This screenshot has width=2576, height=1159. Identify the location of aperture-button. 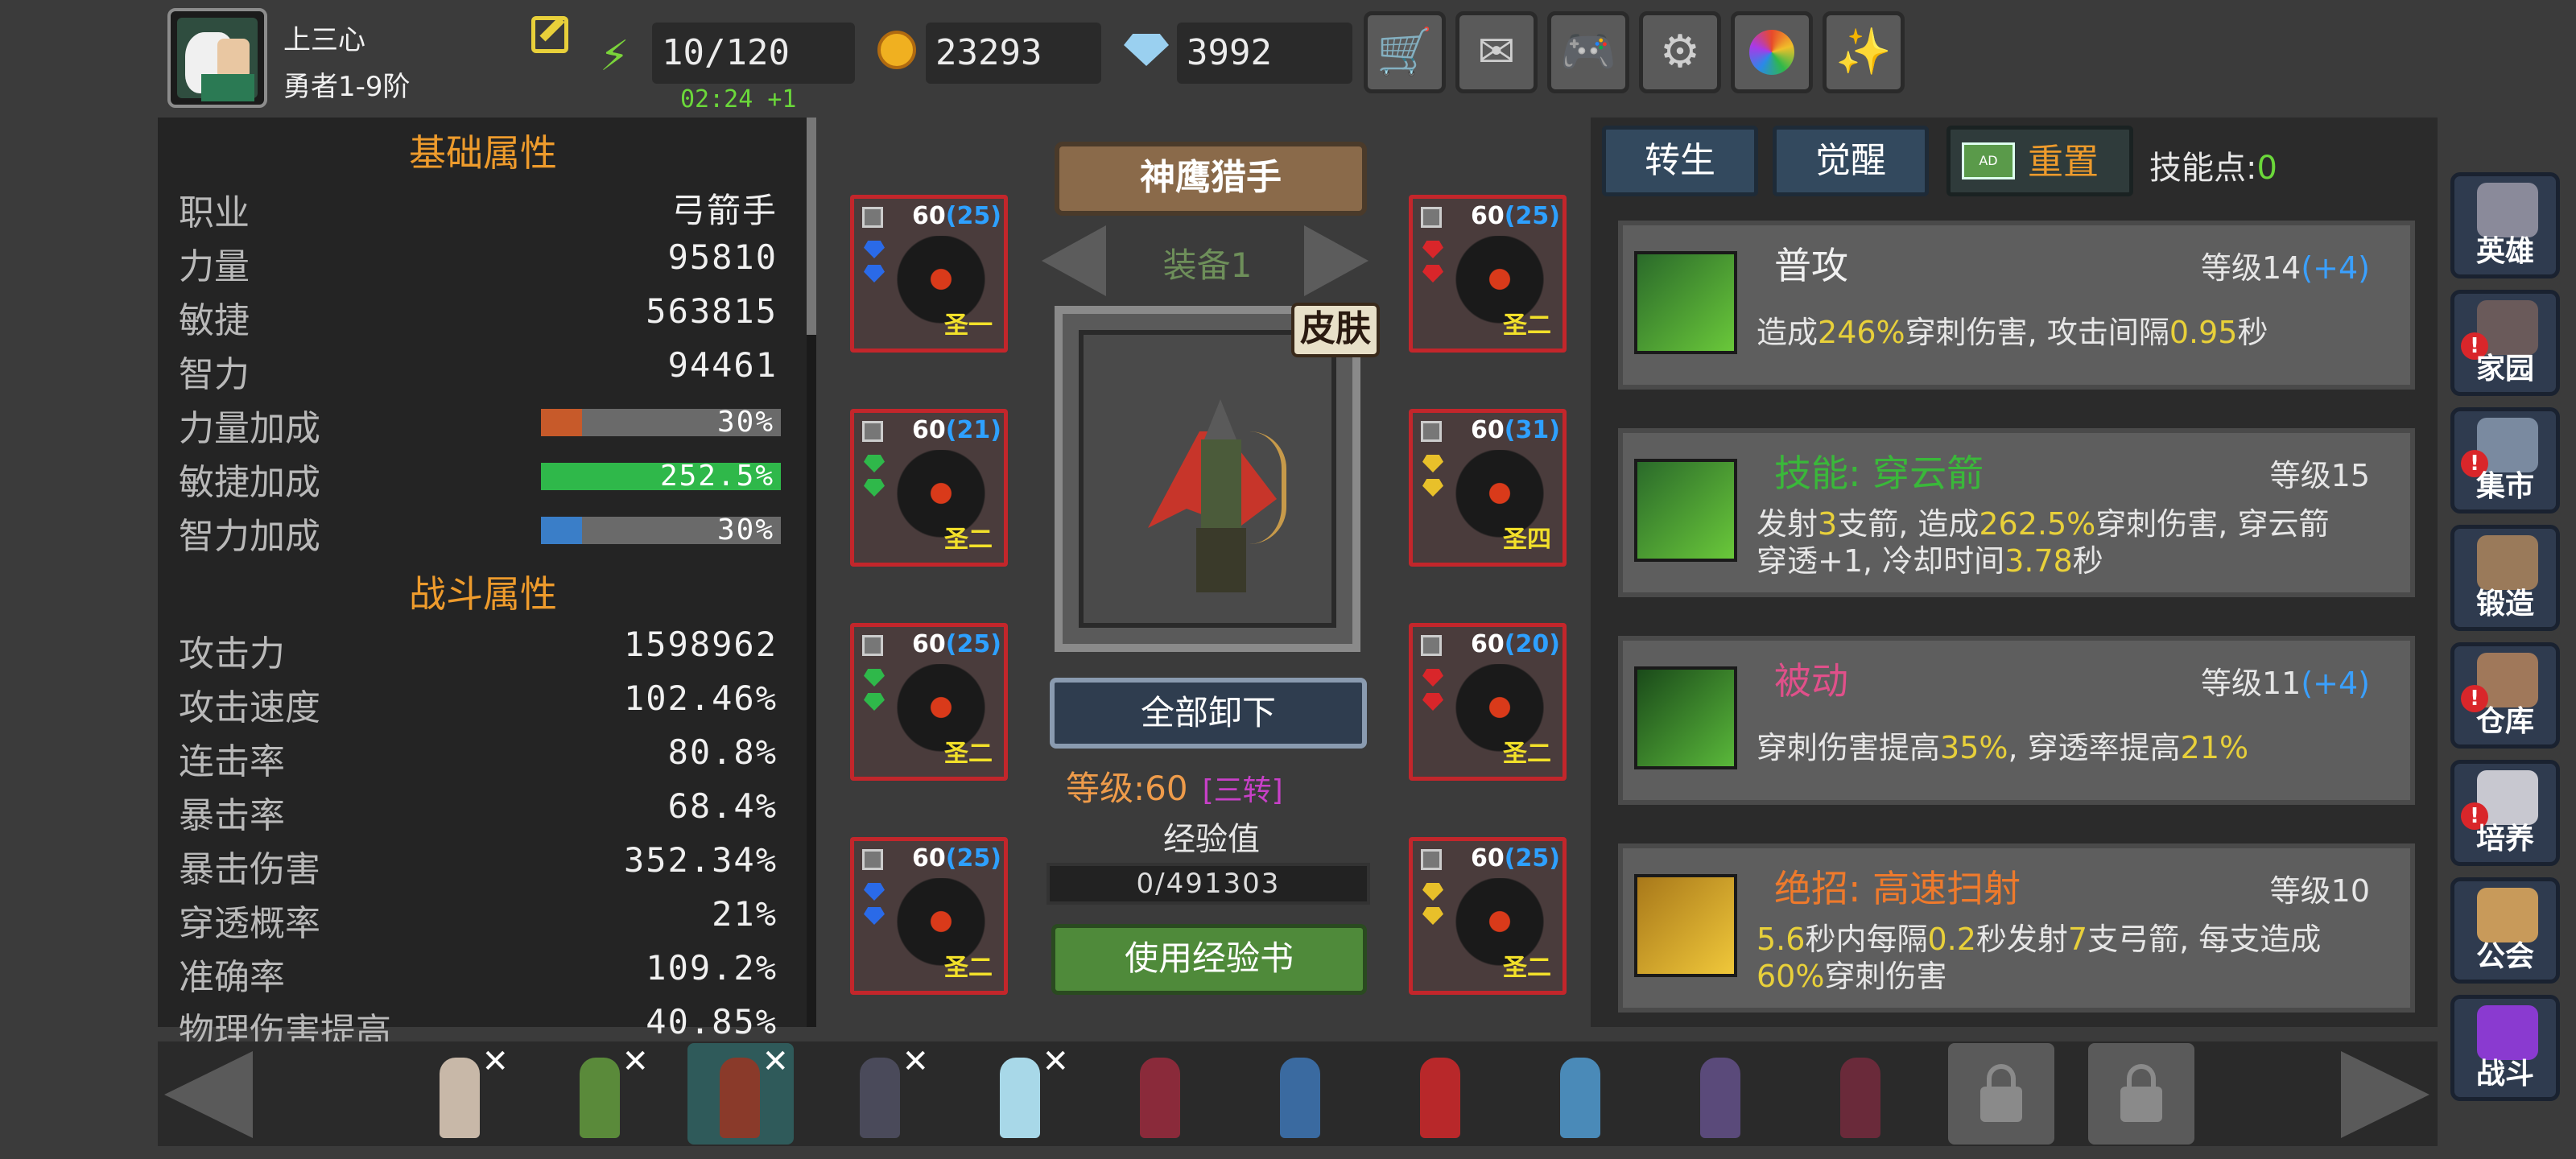
(1772, 52).